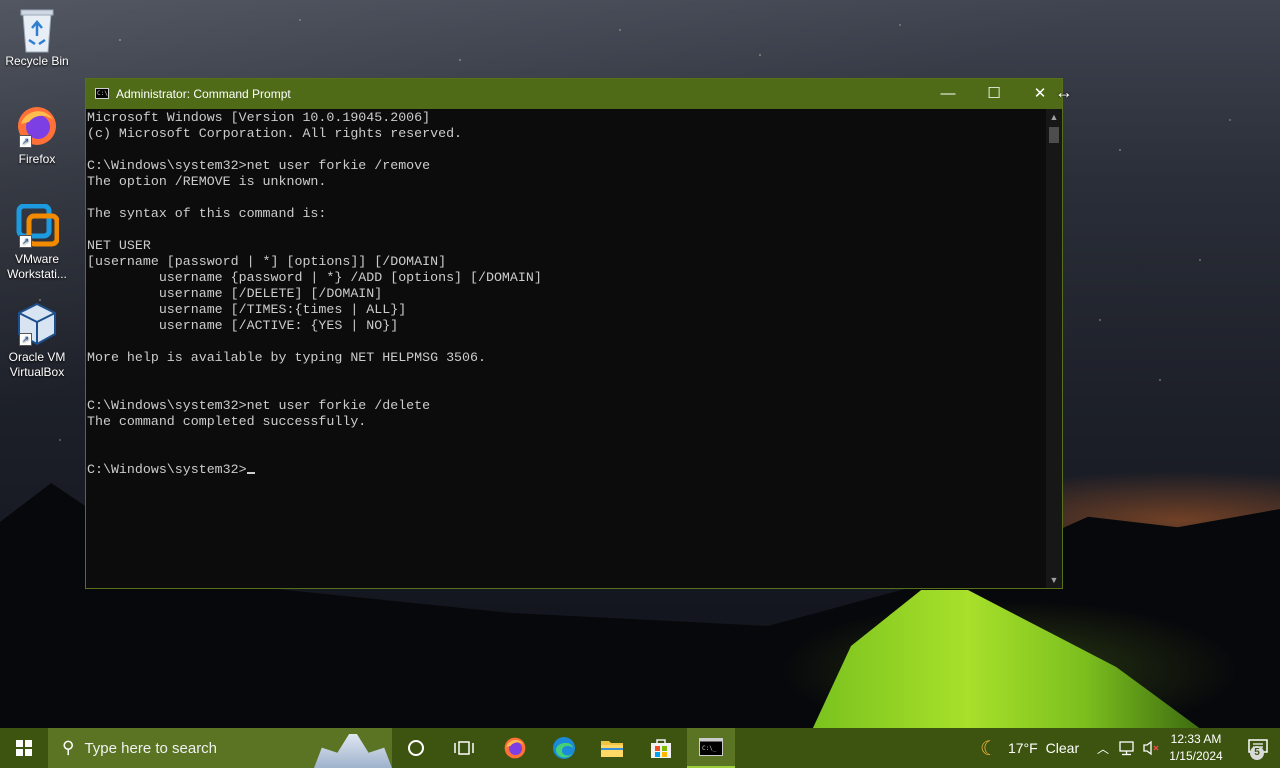 This screenshot has width=1280, height=768. What do you see at coordinates (247, 309) in the screenshot?
I see `console-line: username [/TIMES:{times | ALL}]` at bounding box center [247, 309].